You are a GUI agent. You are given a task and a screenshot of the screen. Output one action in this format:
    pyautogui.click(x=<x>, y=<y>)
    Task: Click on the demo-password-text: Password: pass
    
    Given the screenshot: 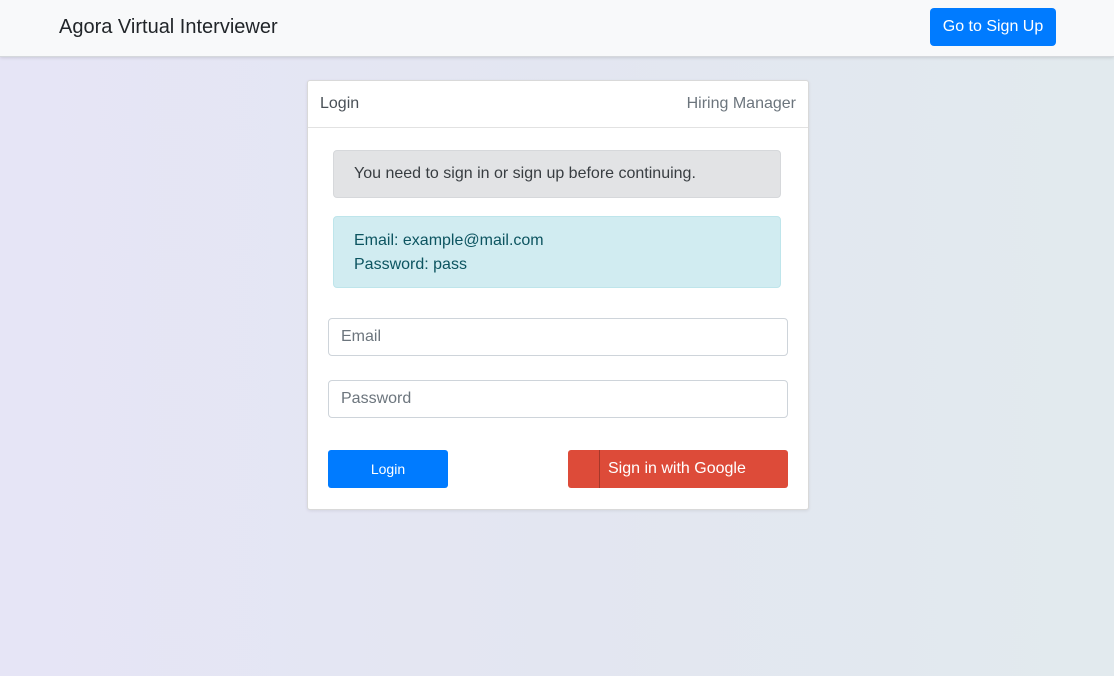 What is the action you would take?
    pyautogui.click(x=410, y=264)
    